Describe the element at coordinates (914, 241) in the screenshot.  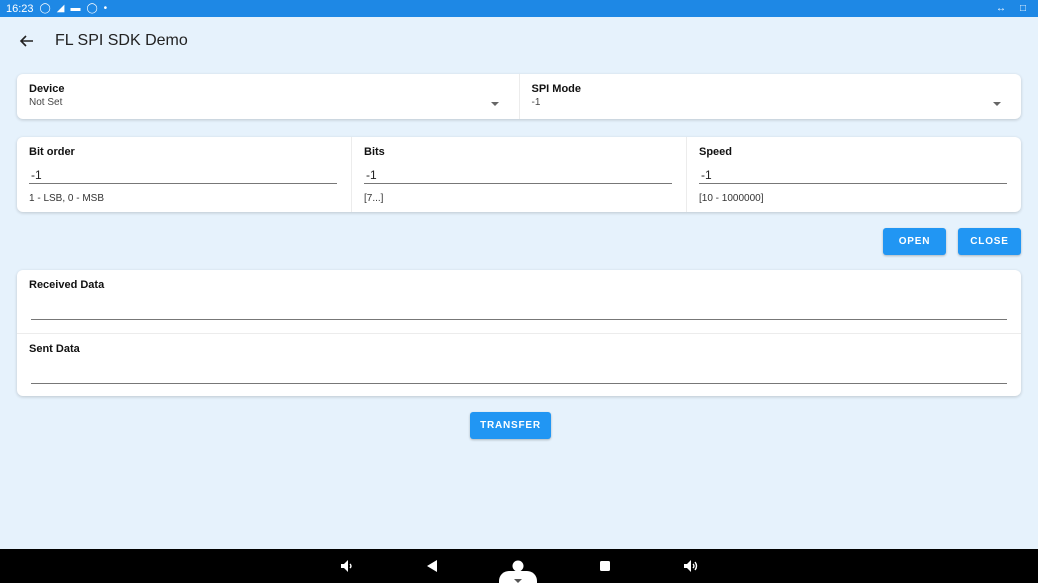
I see `open-button: OPEN` at that location.